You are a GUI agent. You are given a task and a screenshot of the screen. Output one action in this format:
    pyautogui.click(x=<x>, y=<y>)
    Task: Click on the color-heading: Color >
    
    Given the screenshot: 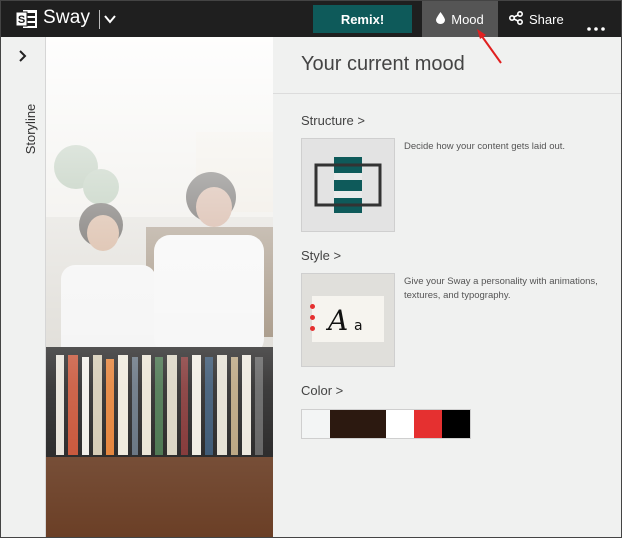 What is the action you would take?
    pyautogui.click(x=322, y=390)
    